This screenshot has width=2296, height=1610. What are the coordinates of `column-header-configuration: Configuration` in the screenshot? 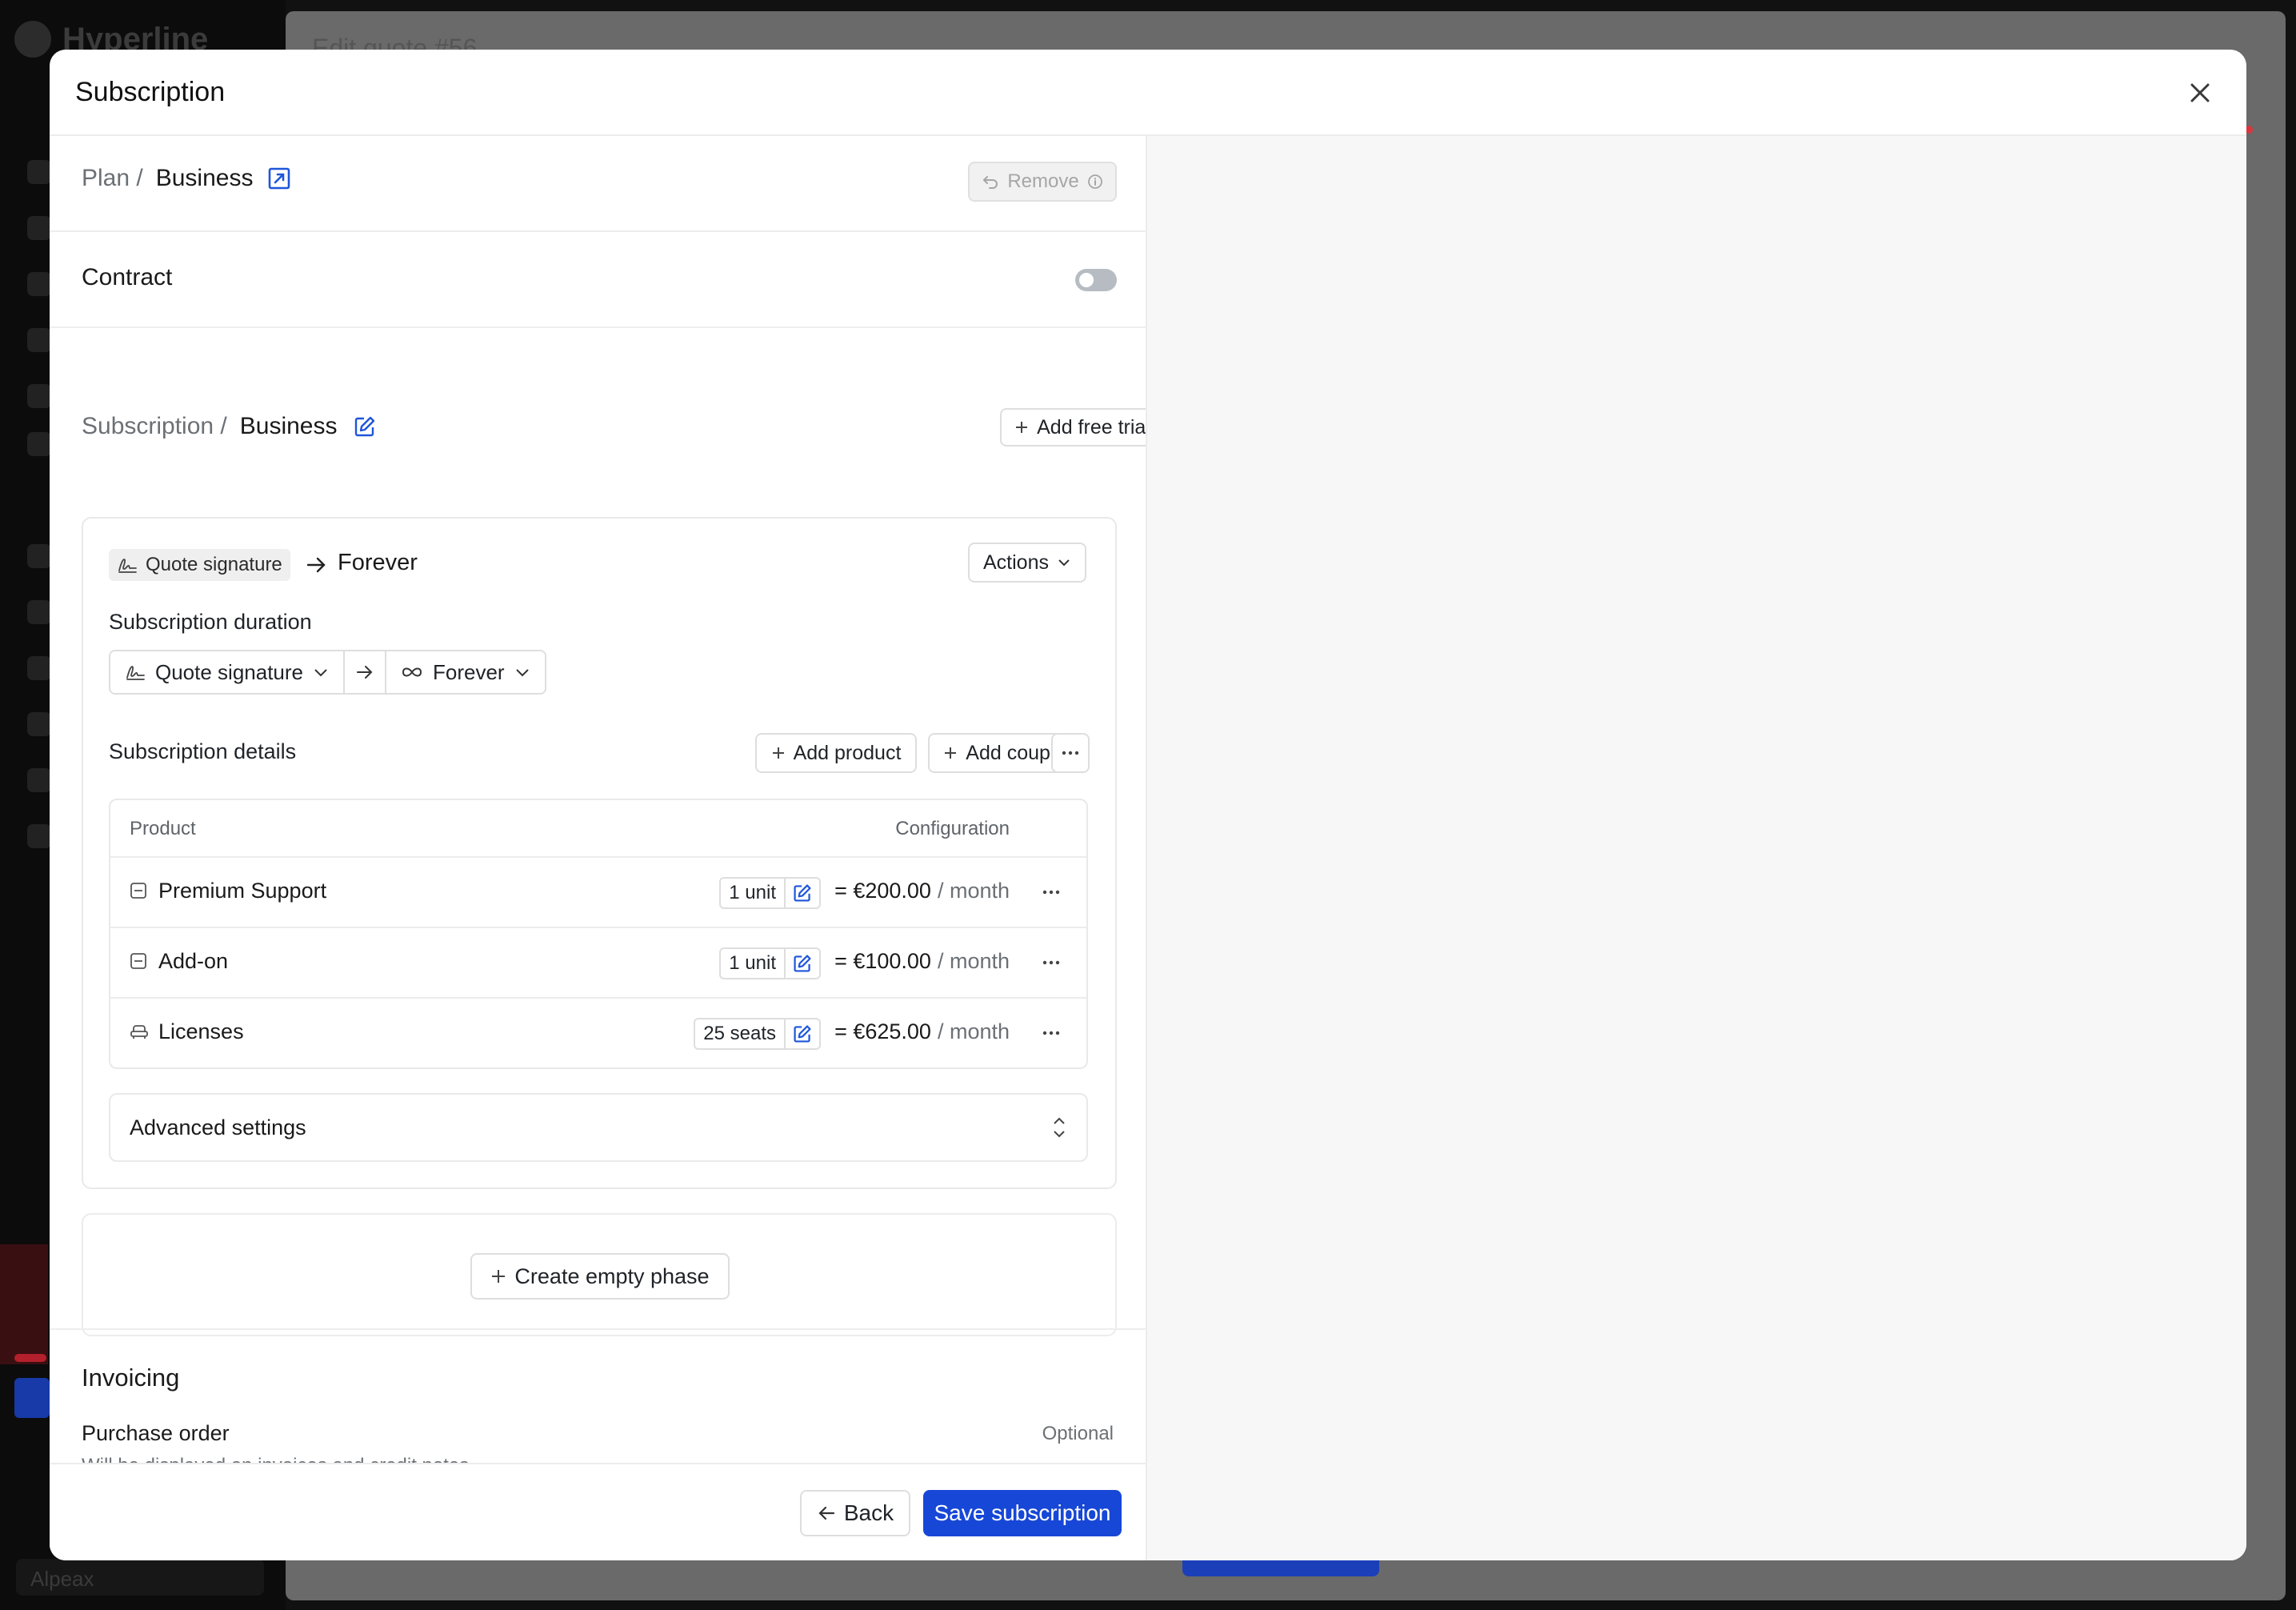 It's located at (952, 828).